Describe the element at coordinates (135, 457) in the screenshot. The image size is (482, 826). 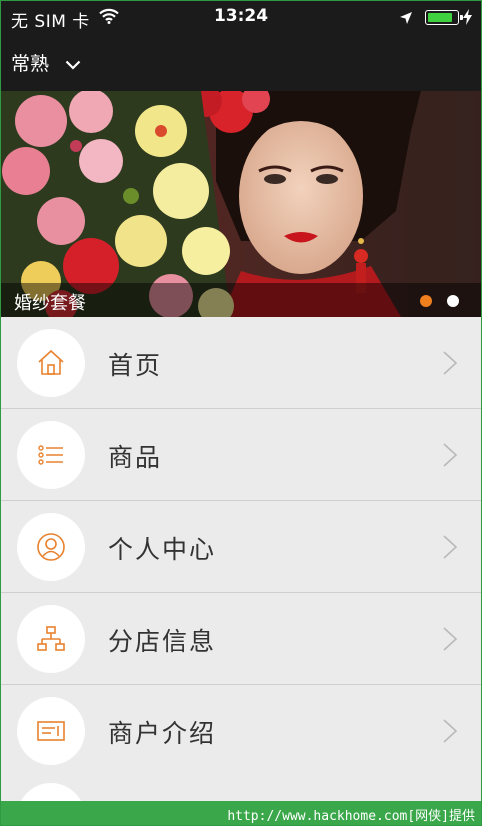
I see `menu-item-label: 商品` at that location.